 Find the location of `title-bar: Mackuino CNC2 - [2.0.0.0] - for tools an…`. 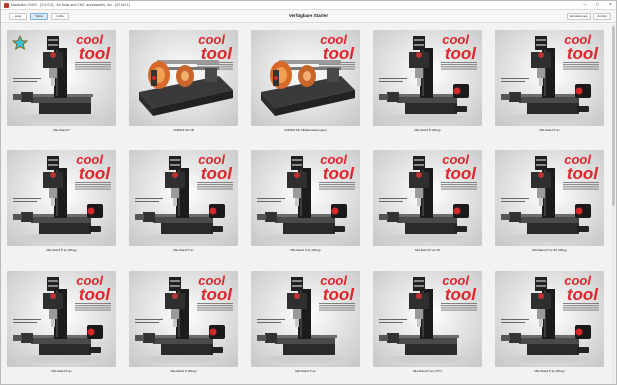

title-bar: Mackuino CNC2 - [2.0.0.0] - for tools an… is located at coordinates (308, 5).